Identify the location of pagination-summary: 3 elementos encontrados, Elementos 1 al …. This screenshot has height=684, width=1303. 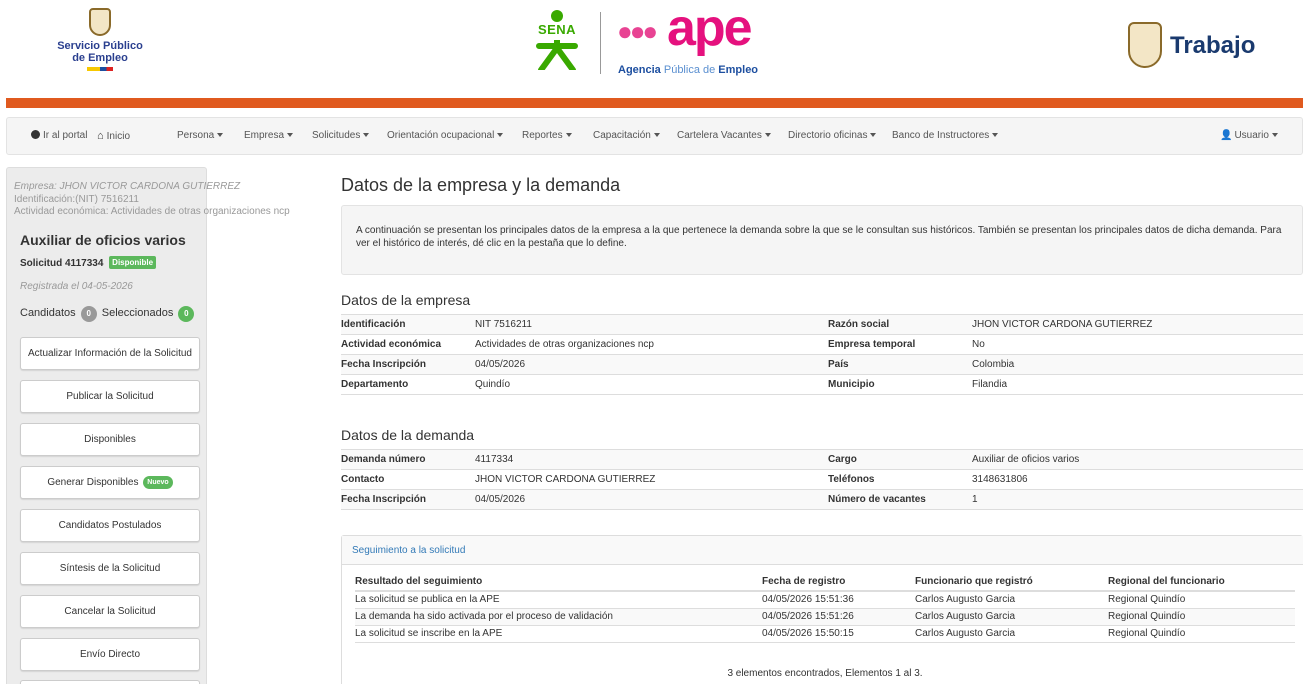
(825, 673).